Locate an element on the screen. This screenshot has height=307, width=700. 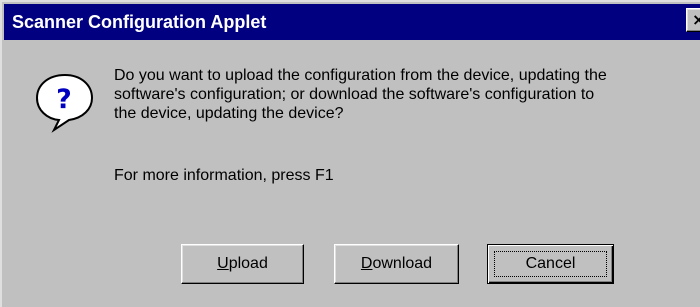
title-bar: Scanner Configuration Applet is located at coordinates (352, 22).